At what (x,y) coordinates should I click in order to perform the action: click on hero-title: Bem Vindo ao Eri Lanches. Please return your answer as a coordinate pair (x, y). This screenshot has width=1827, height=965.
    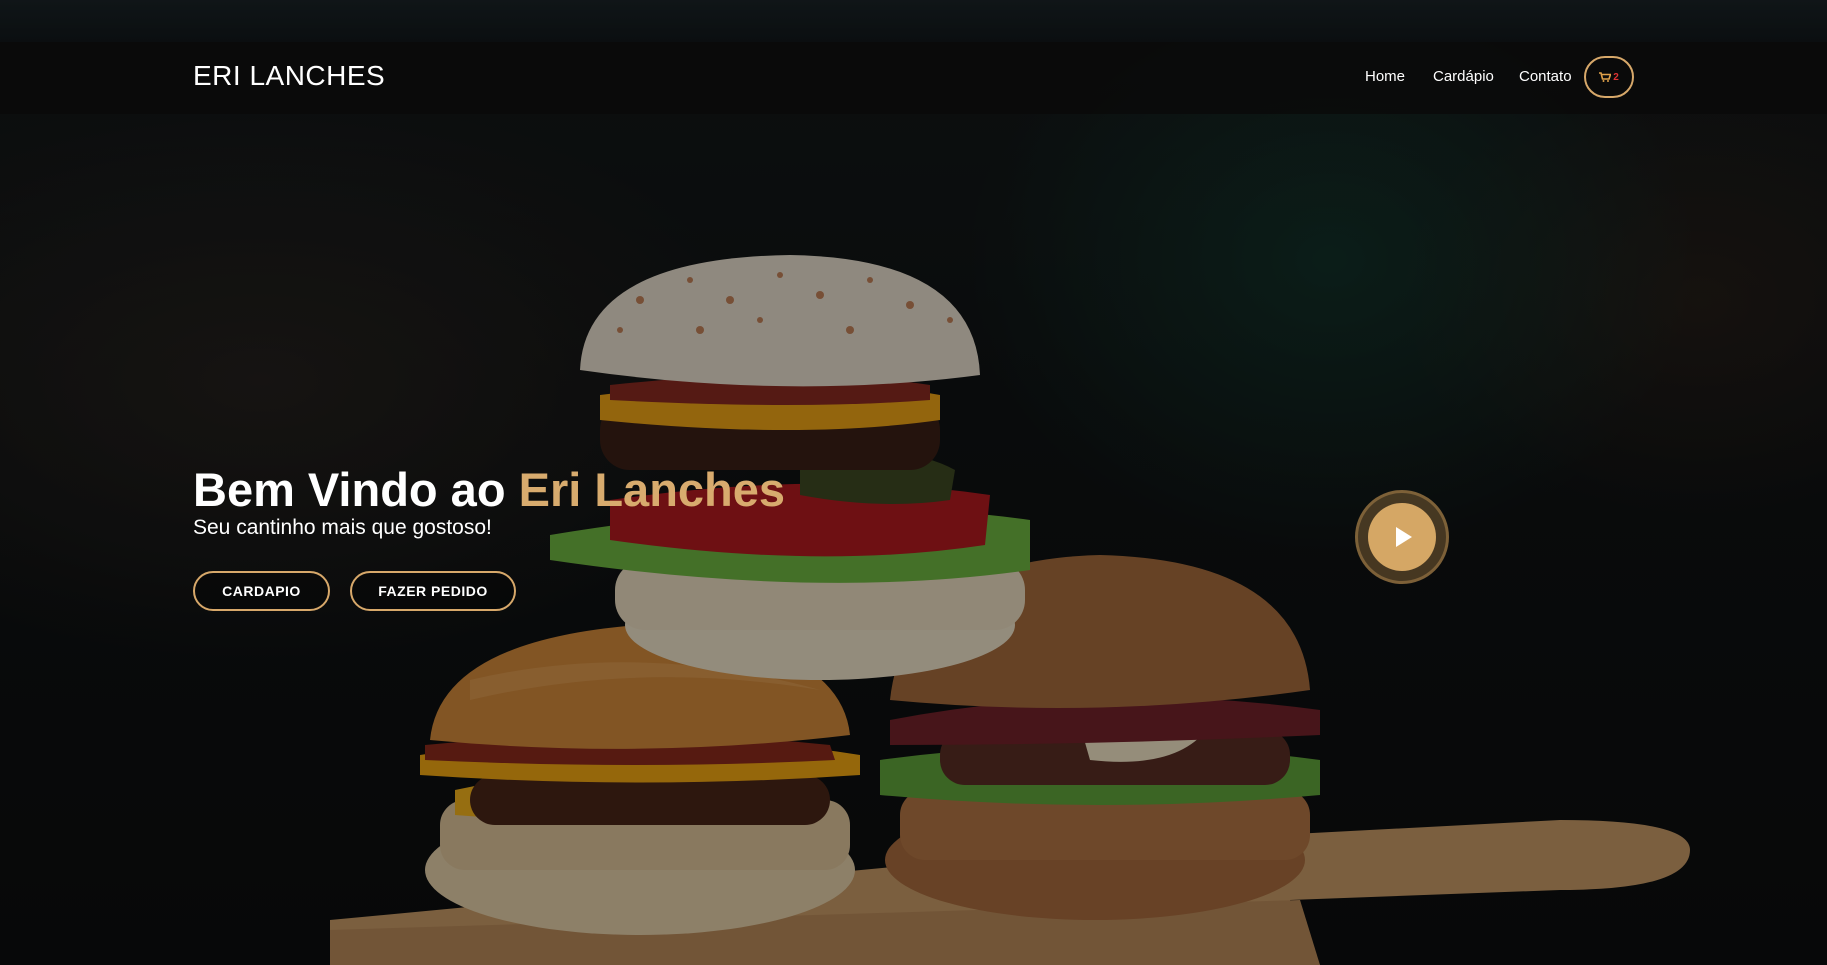
    Looking at the image, I should click on (489, 489).